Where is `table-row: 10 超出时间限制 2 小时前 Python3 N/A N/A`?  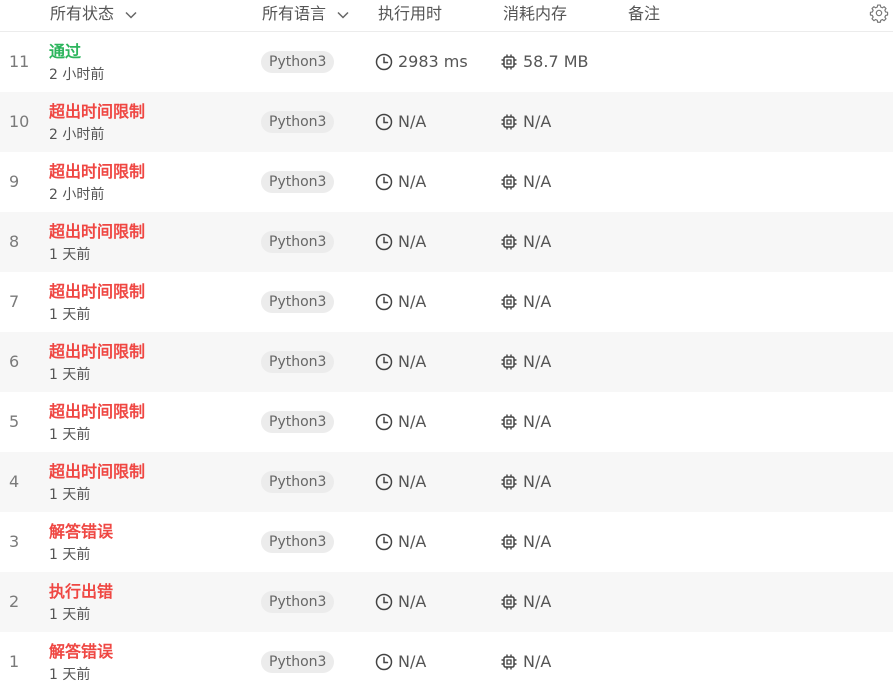 table-row: 10 超出时间限制 2 小时前 Python3 N/A N/A is located at coordinates (446, 122).